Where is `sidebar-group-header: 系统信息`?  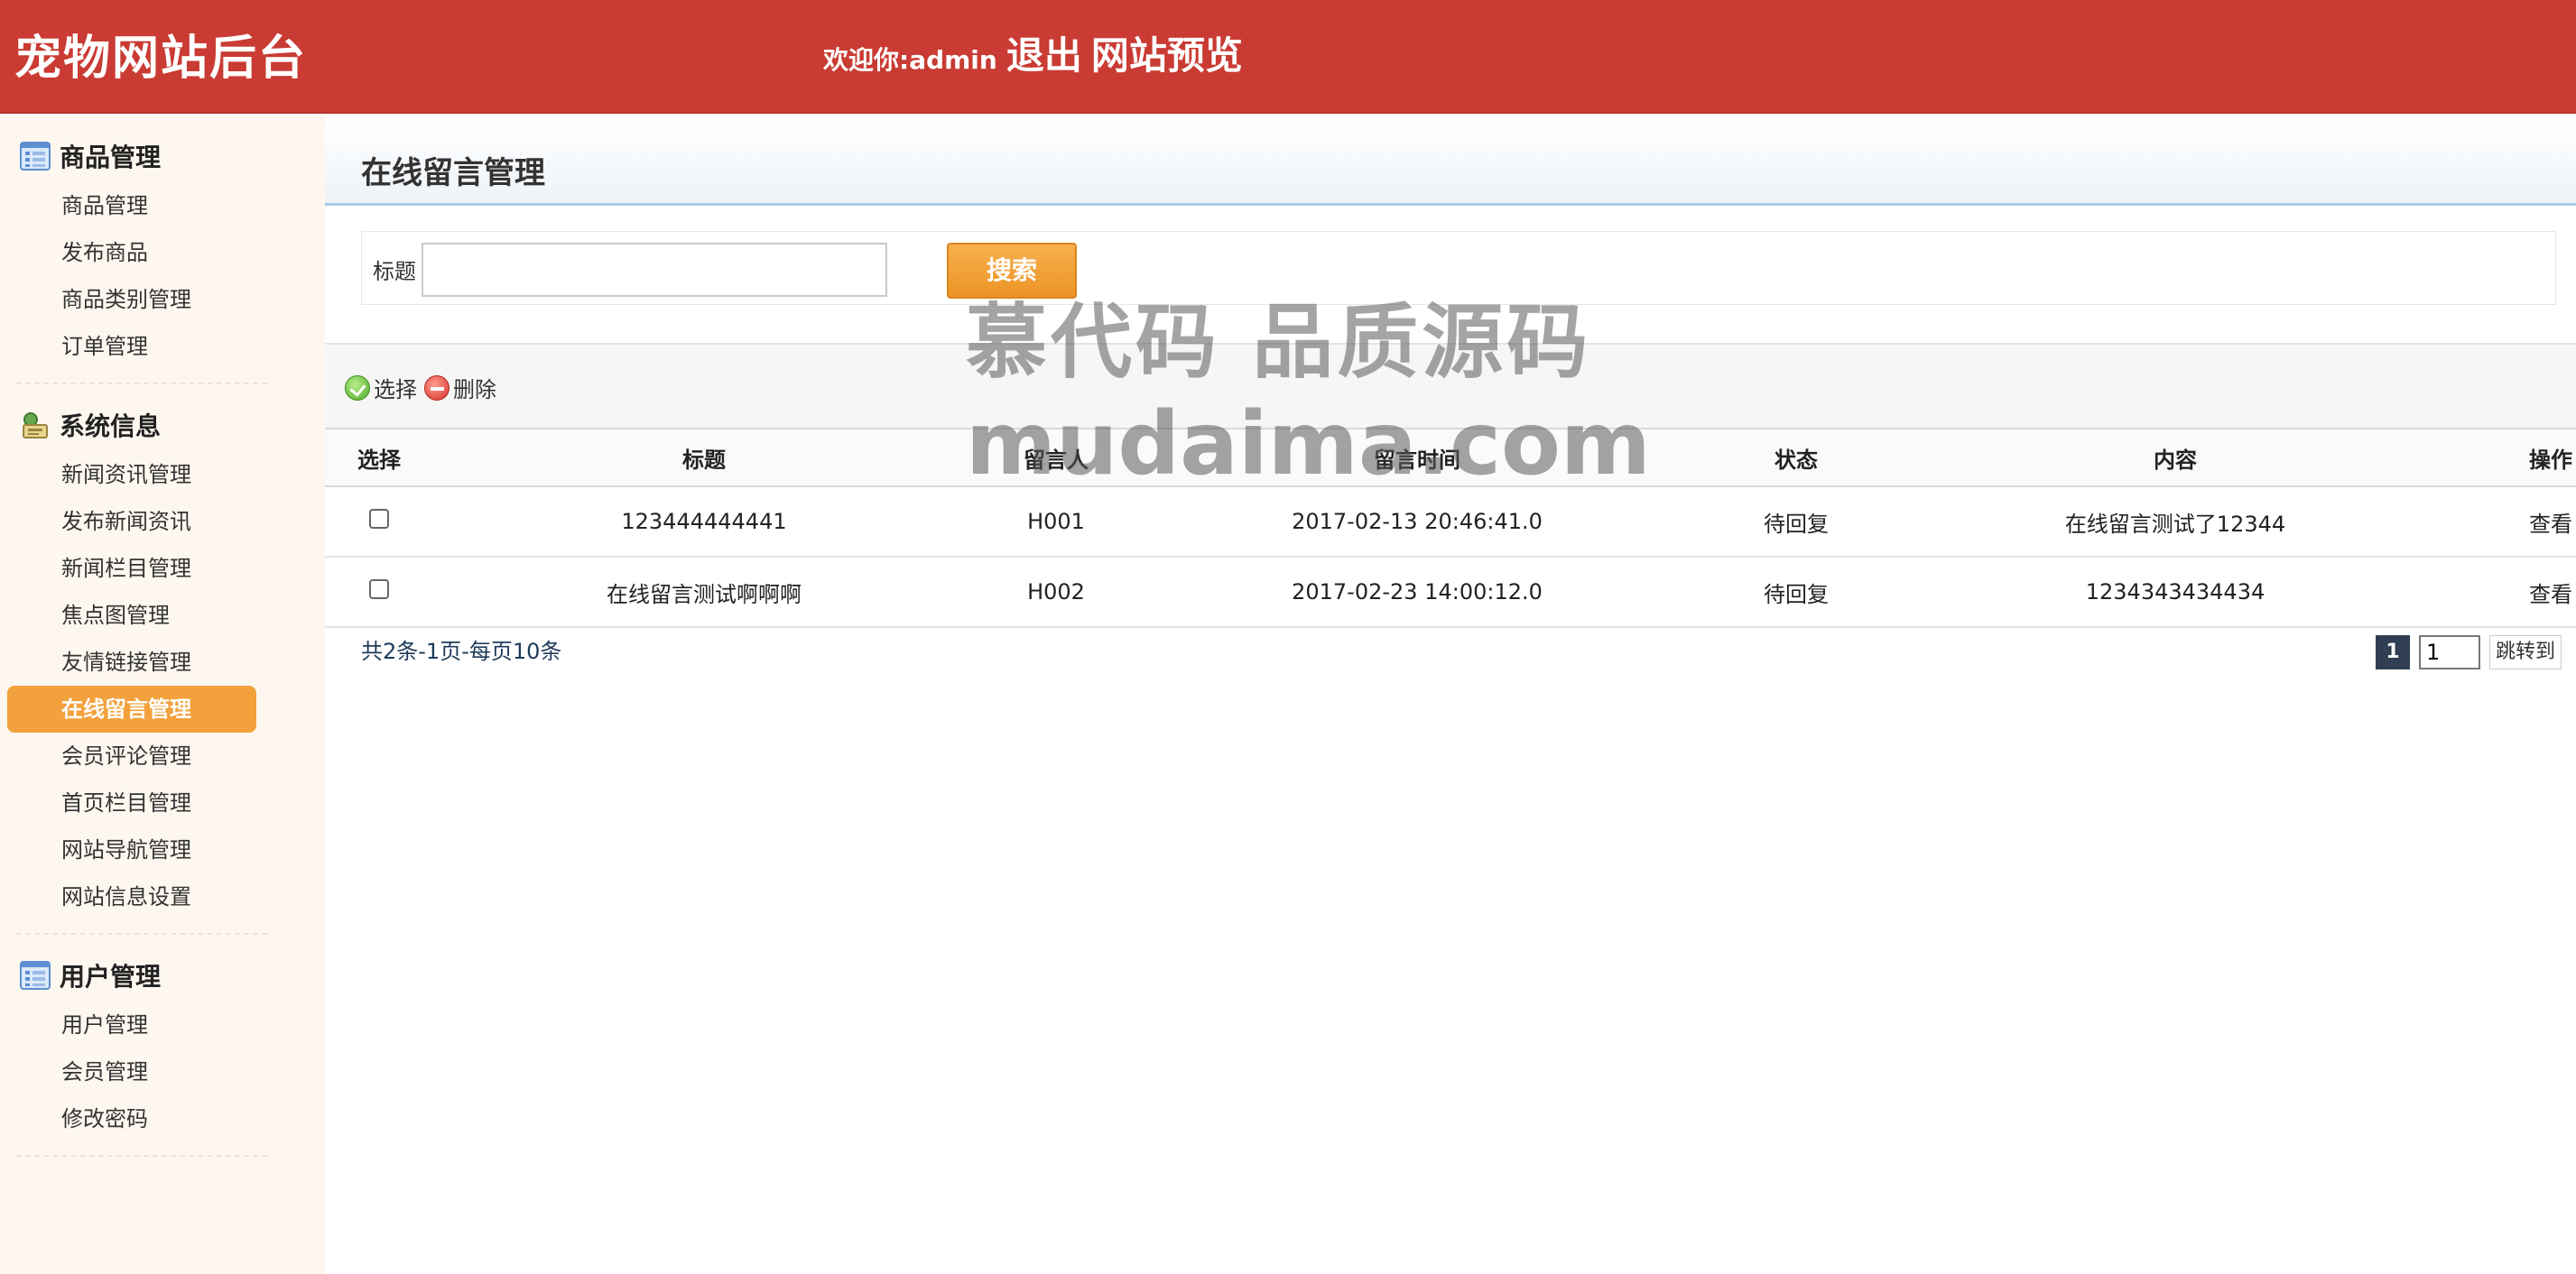 sidebar-group-header: 系统信息 is located at coordinates (162, 425).